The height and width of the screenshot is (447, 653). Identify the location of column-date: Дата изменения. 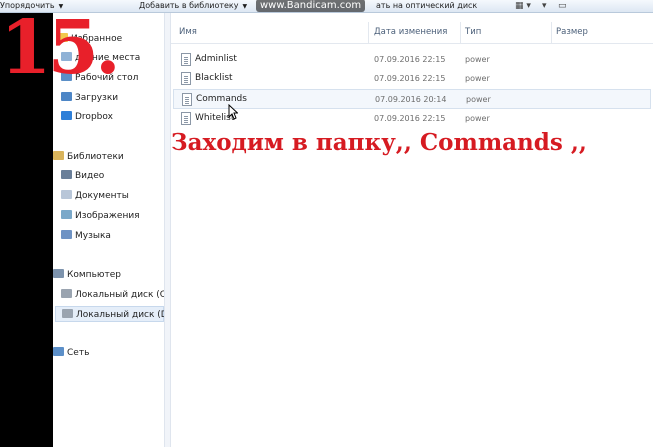
(410, 32).